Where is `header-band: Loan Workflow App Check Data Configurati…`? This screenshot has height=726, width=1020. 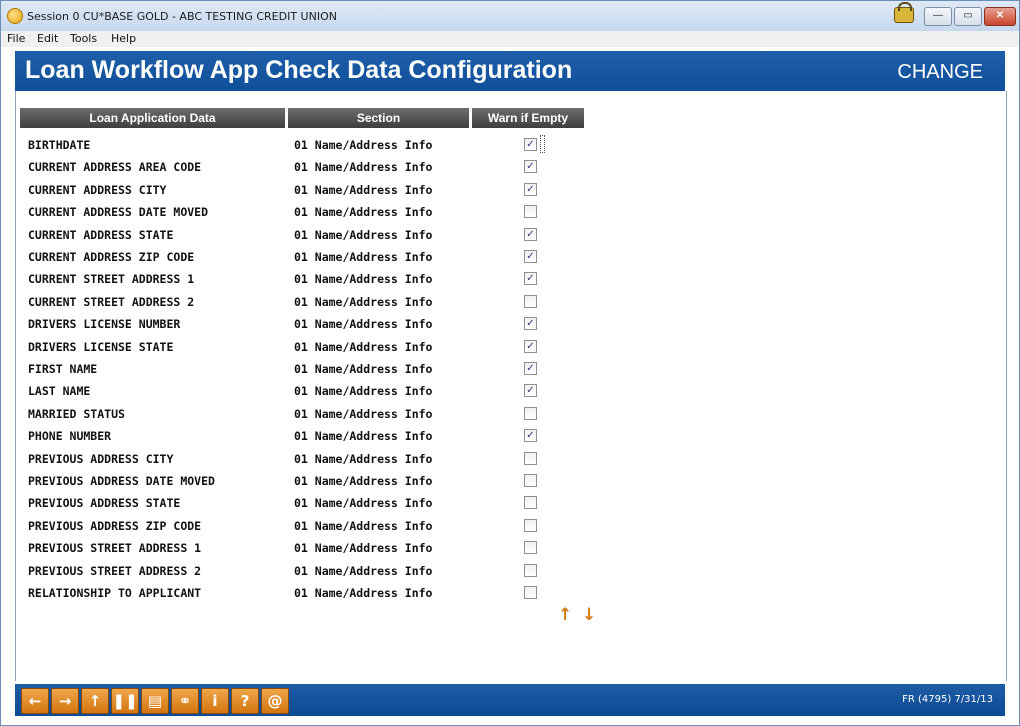 header-band: Loan Workflow App Check Data Configurati… is located at coordinates (510, 71).